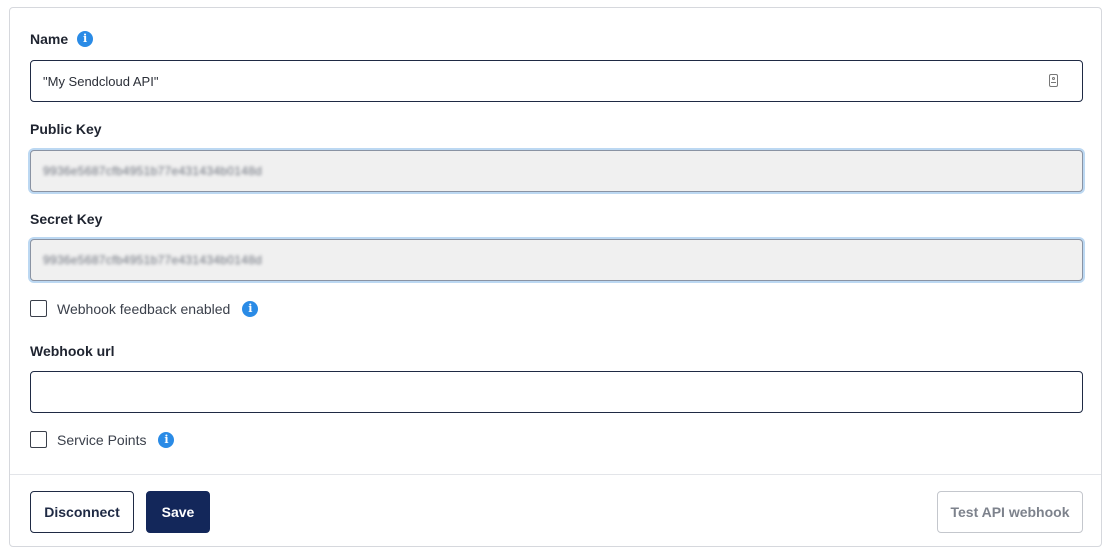 The height and width of the screenshot is (558, 1113). I want to click on public-key-label-row: Public Key, so click(66, 129).